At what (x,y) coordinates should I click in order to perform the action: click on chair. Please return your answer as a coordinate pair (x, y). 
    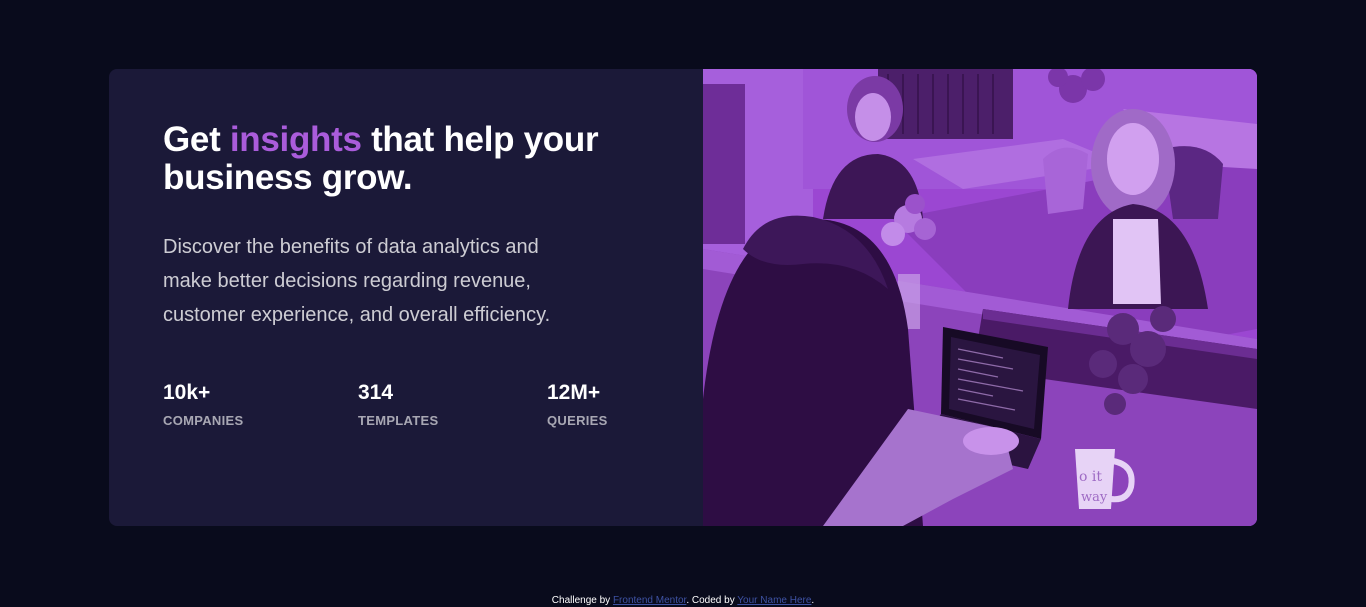
    Looking at the image, I should click on (1065, 180).